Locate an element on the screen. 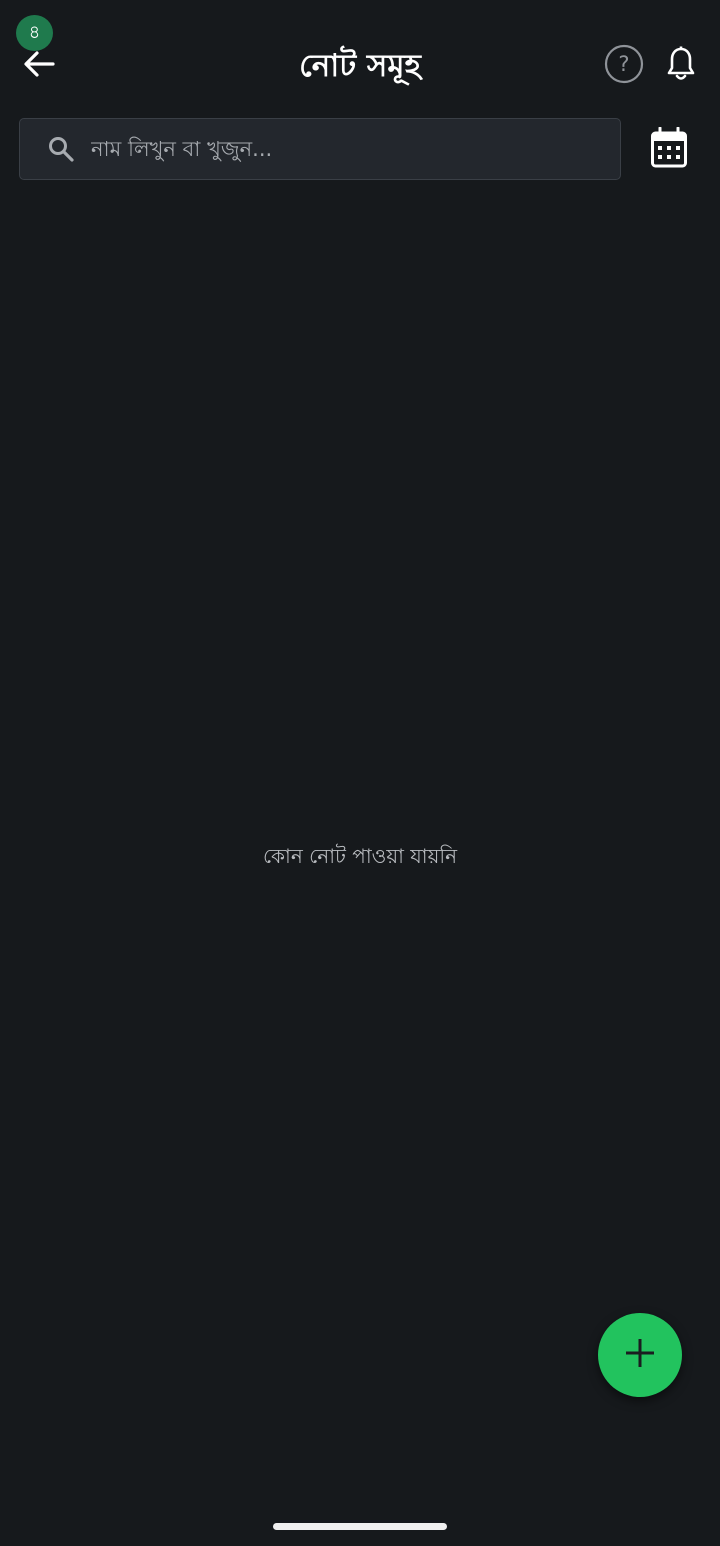 This screenshot has width=720, height=1546. add-note-button is located at coordinates (640, 1355).